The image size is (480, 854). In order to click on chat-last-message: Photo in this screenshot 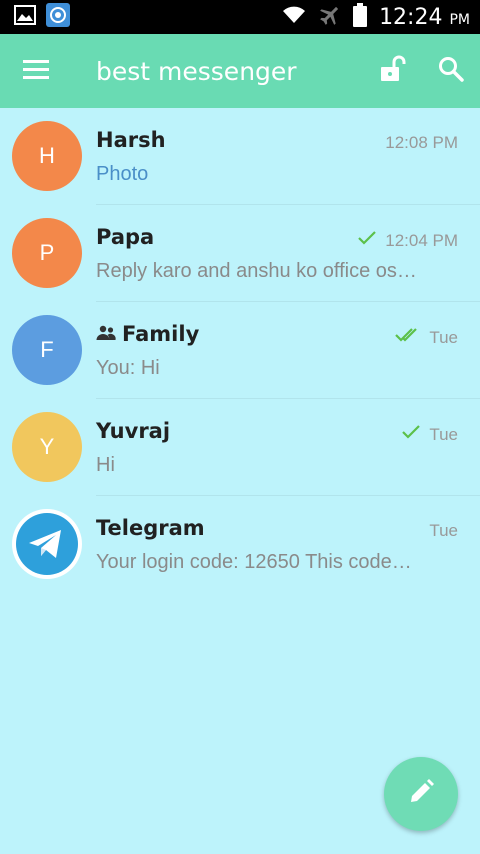, I will do `click(122, 174)`.